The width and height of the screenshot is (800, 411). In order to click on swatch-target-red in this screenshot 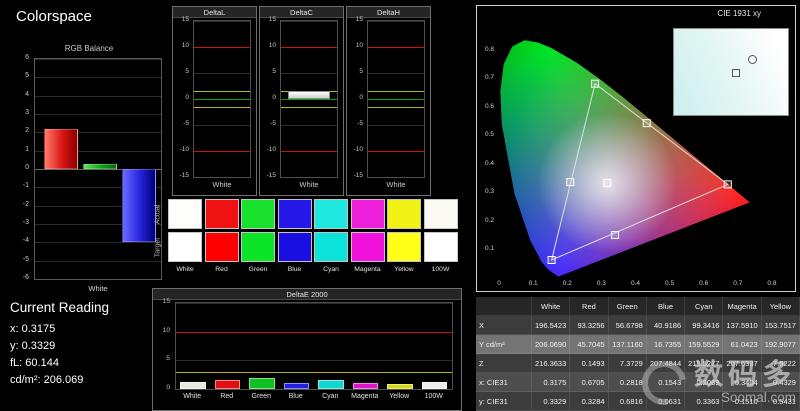, I will do `click(221, 247)`.